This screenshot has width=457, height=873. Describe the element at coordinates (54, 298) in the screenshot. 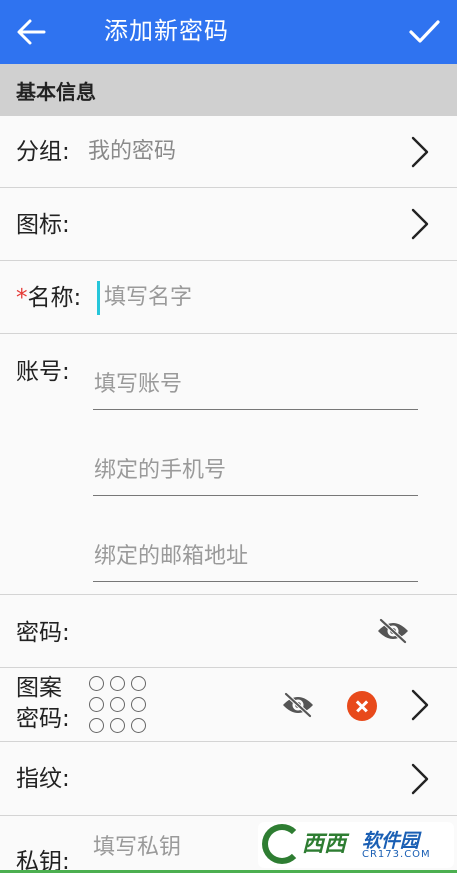

I see `name-label: 名称:` at that location.